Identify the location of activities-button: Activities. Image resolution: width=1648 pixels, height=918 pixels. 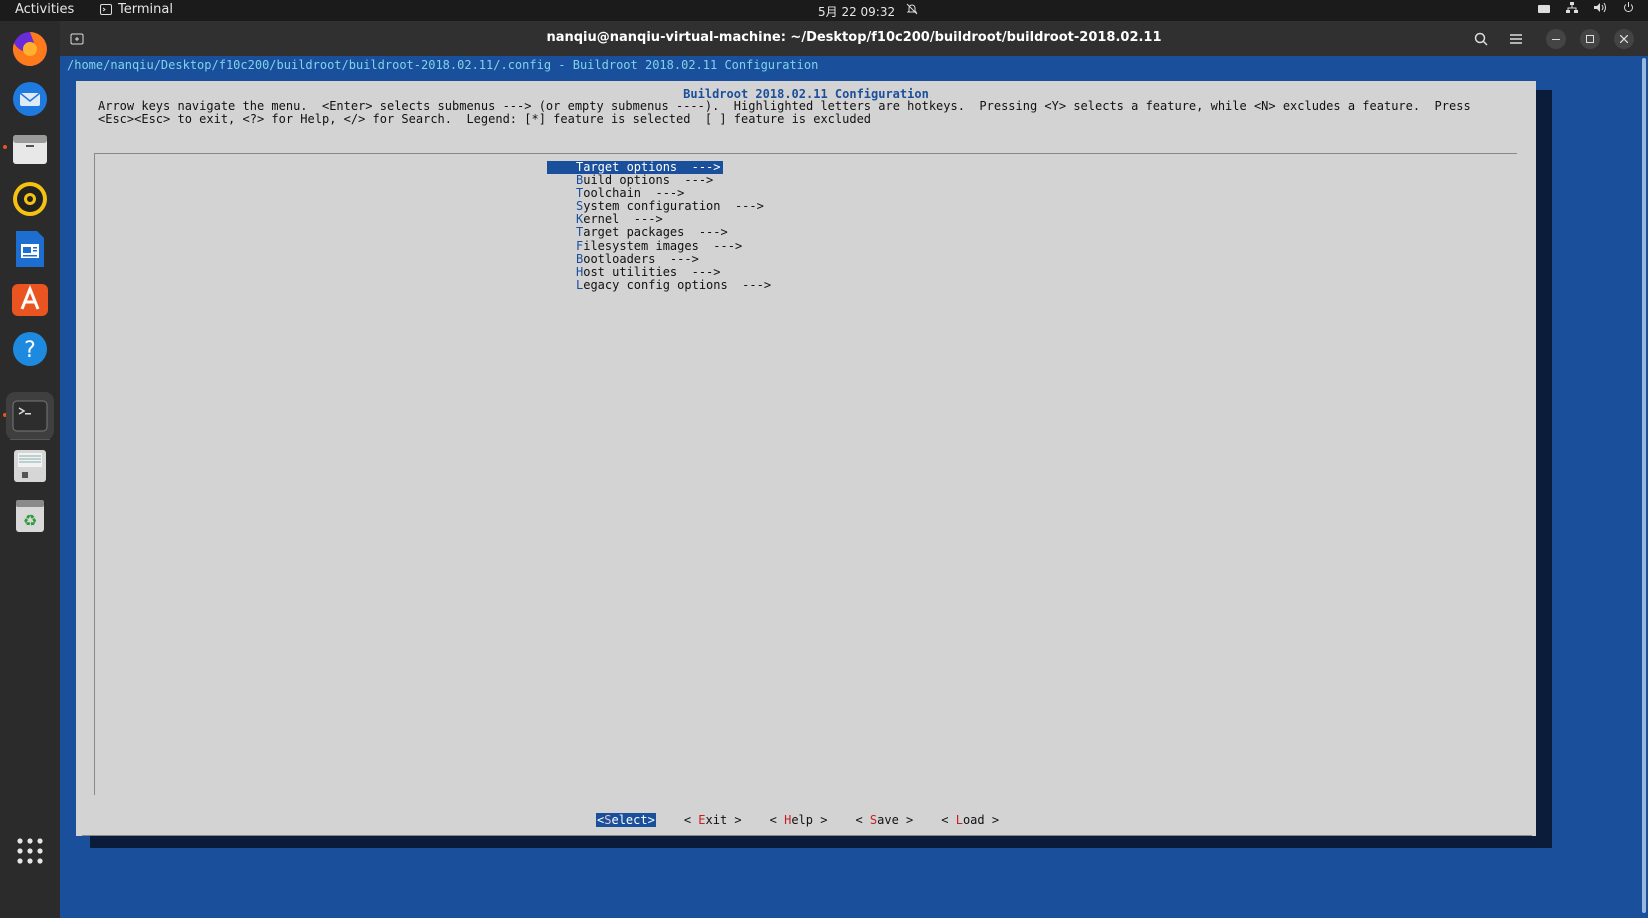
(44, 9).